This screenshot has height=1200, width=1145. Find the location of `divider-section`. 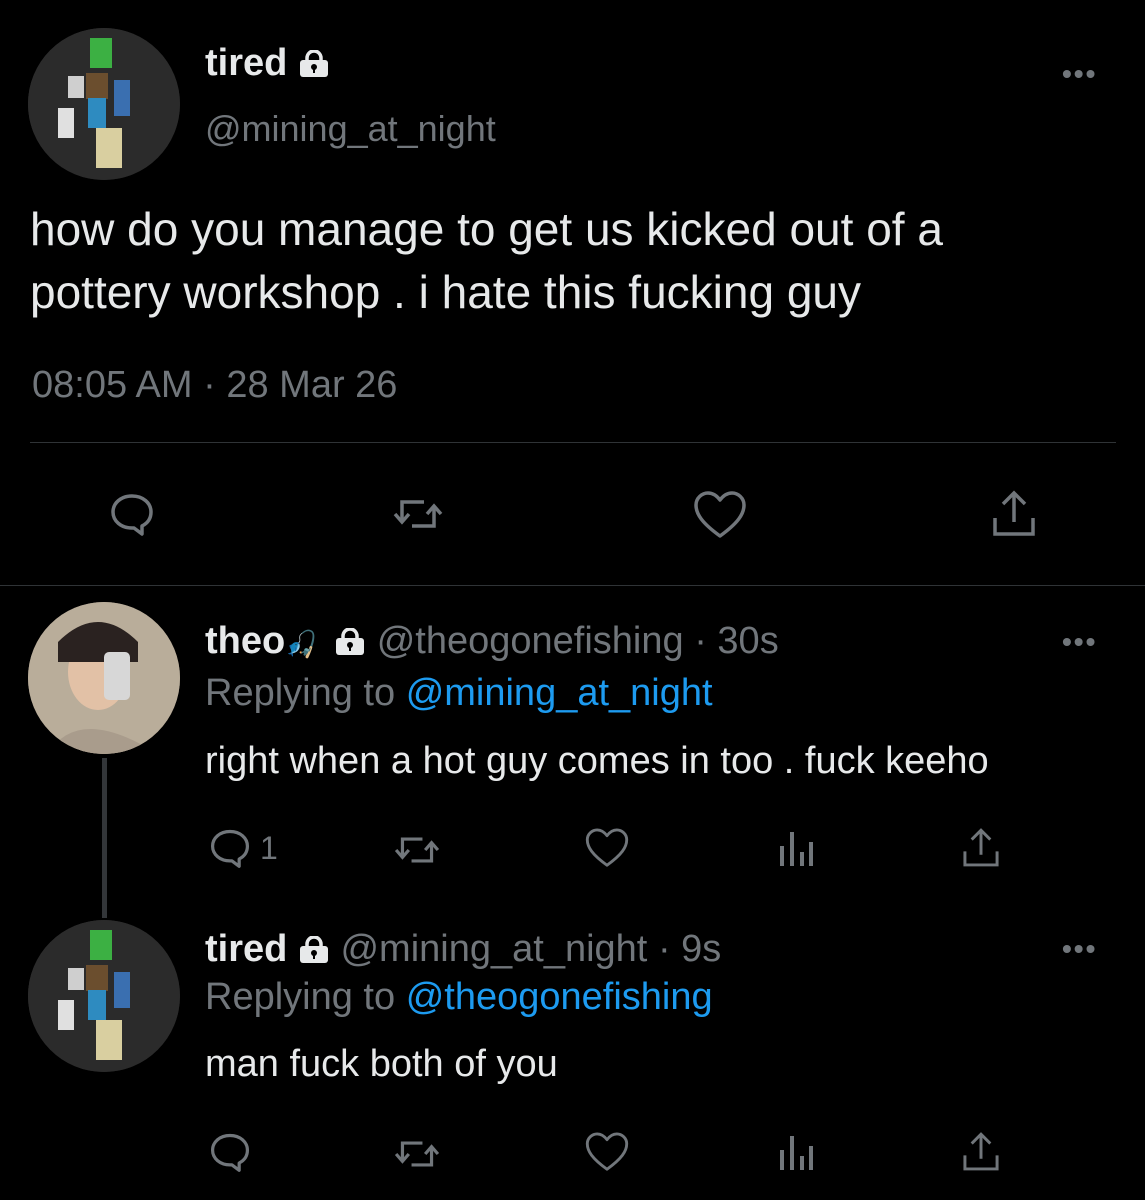

divider-section is located at coordinates (572, 585).